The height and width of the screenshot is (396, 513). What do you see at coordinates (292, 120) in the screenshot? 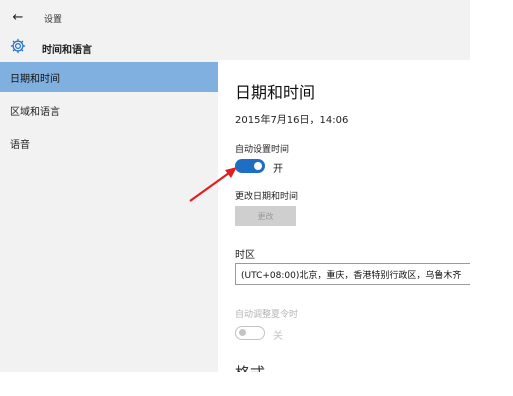
I see `current-datetime: 2015年7月16日，14:06` at bounding box center [292, 120].